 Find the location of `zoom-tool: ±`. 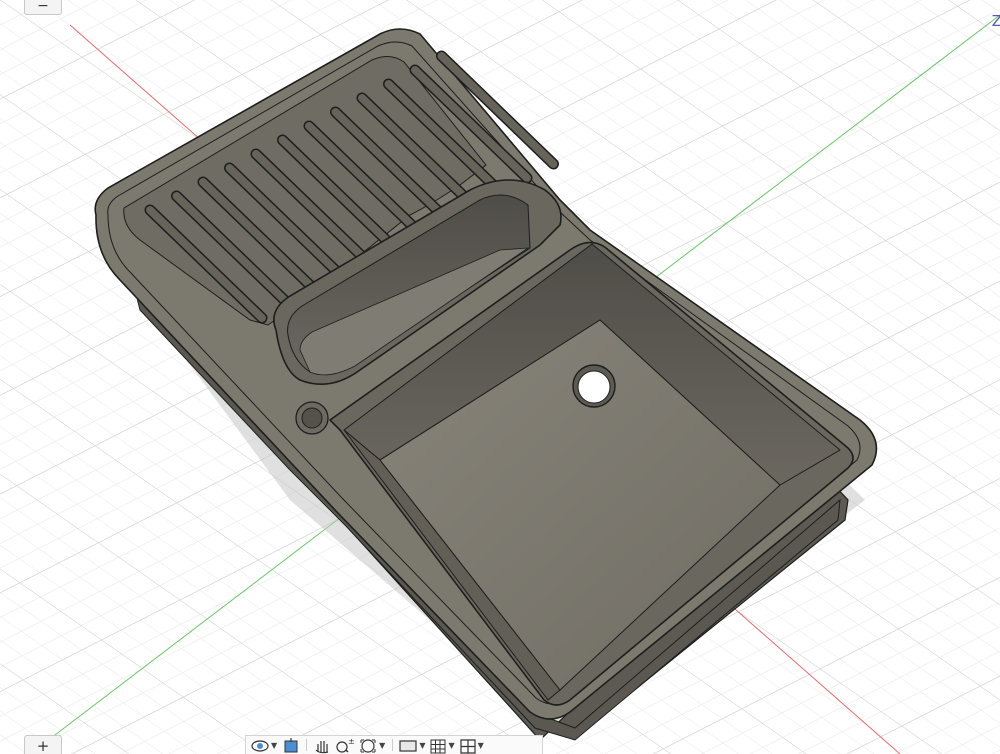

zoom-tool: ± is located at coordinates (345, 745).